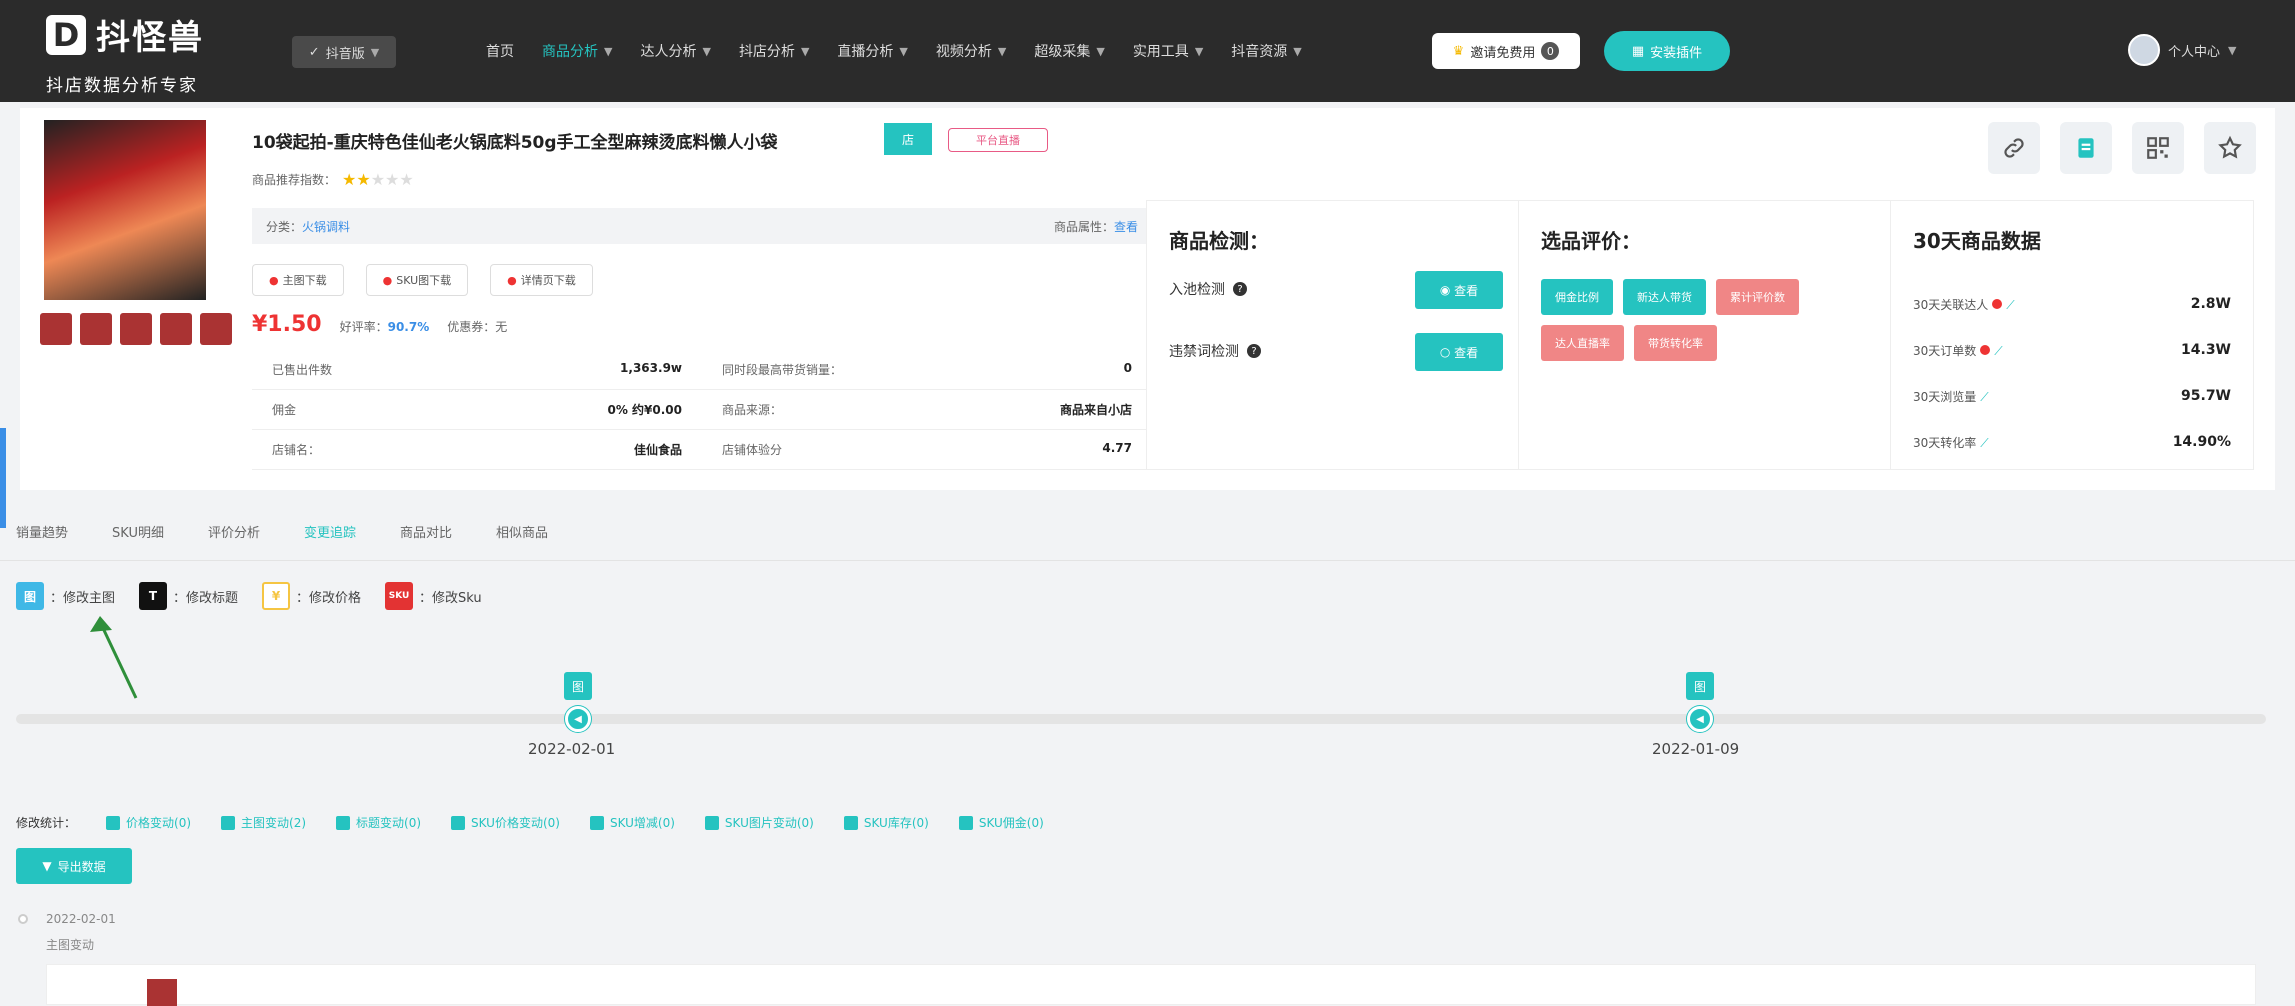 The height and width of the screenshot is (1006, 2295). What do you see at coordinates (1147, 560) in the screenshot?
I see `tab-divider` at bounding box center [1147, 560].